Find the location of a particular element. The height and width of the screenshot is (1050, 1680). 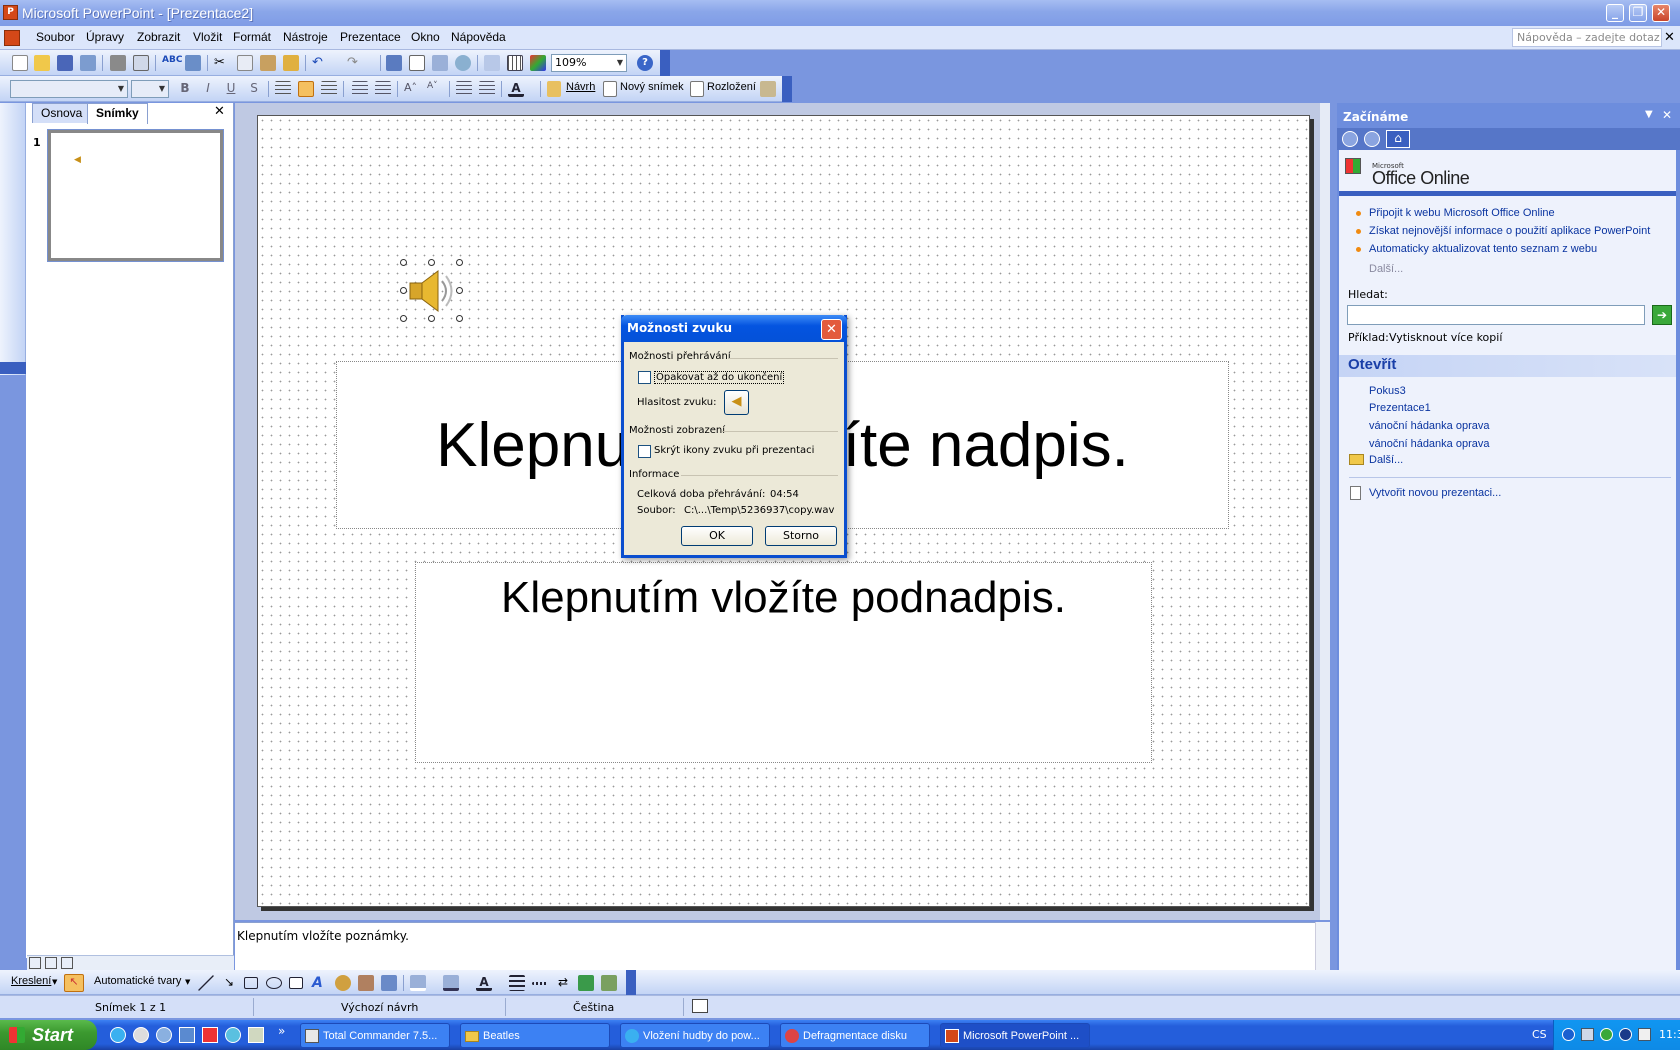

slide-scrollbar is located at coordinates (1325, 511).